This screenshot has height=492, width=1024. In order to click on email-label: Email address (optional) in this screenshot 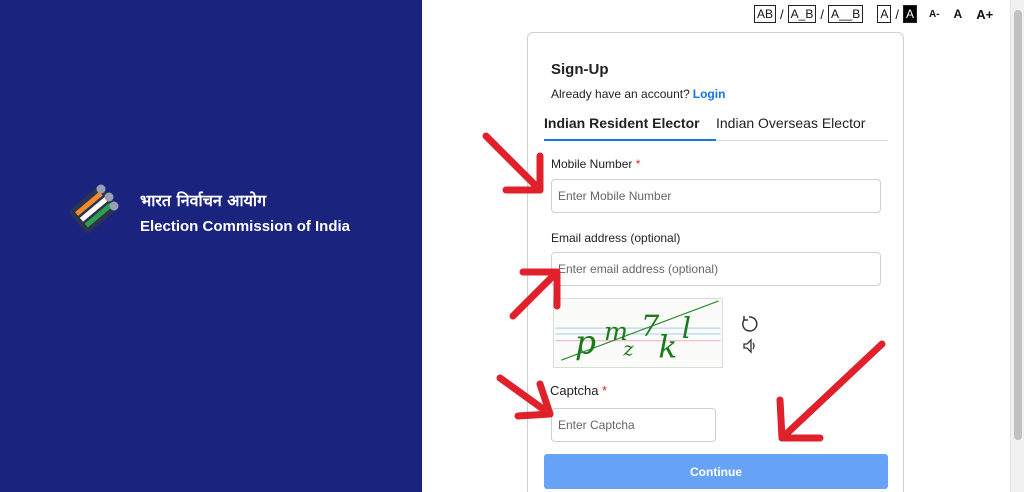, I will do `click(616, 238)`.